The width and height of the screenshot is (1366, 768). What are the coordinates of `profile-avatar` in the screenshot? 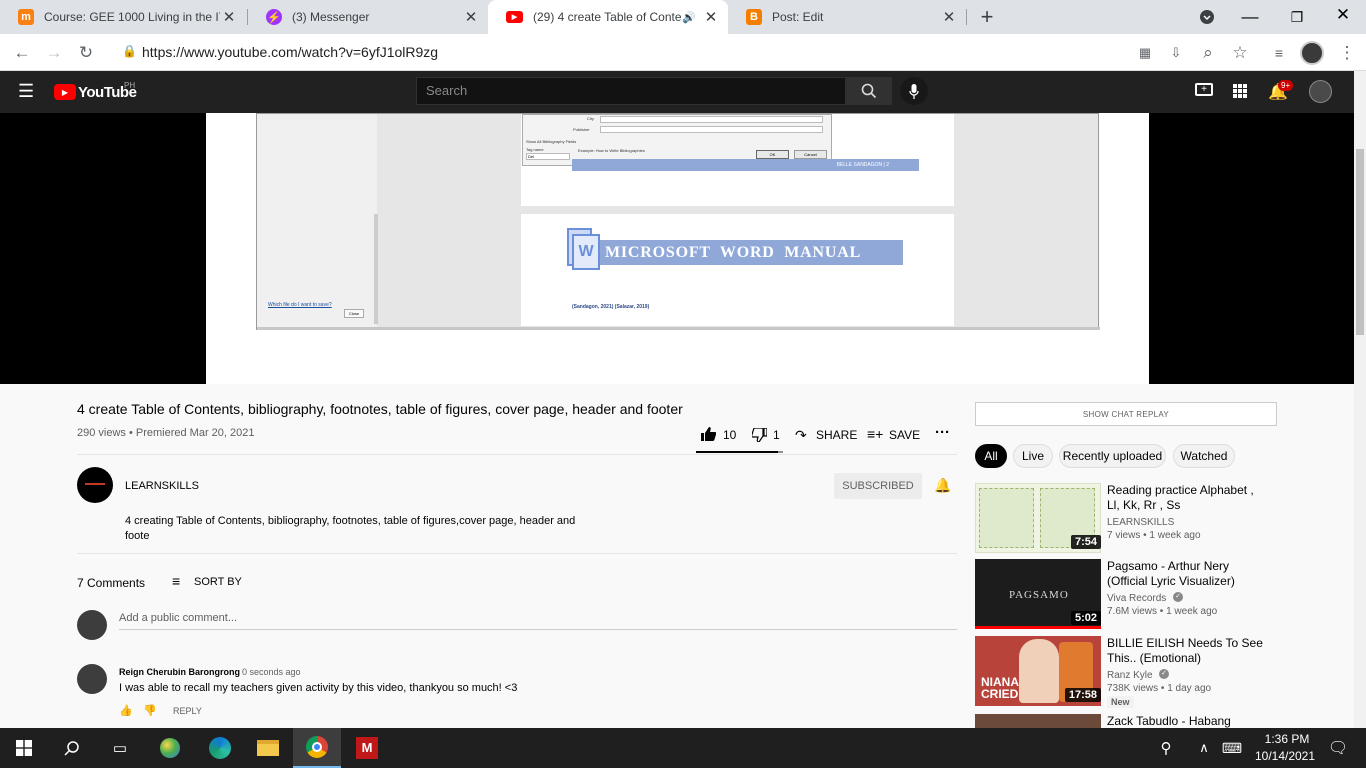 It's located at (1312, 53).